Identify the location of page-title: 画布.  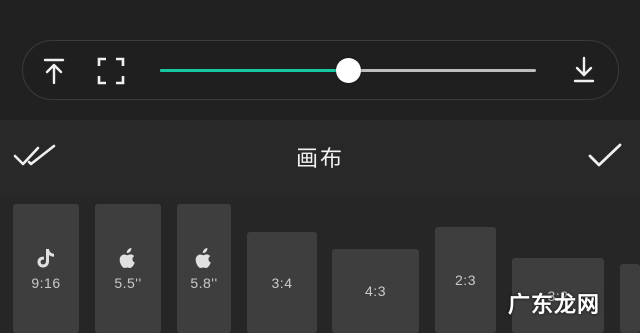
(319, 158).